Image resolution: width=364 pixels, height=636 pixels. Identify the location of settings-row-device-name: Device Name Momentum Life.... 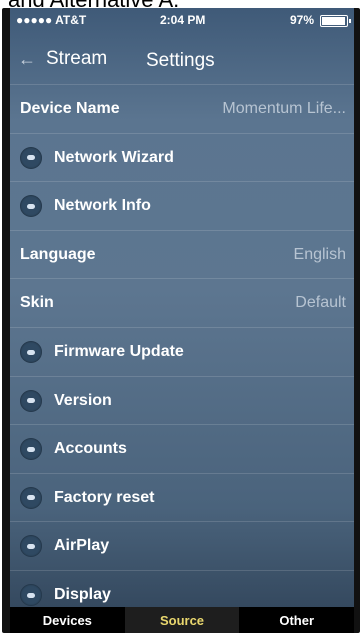
(182, 108).